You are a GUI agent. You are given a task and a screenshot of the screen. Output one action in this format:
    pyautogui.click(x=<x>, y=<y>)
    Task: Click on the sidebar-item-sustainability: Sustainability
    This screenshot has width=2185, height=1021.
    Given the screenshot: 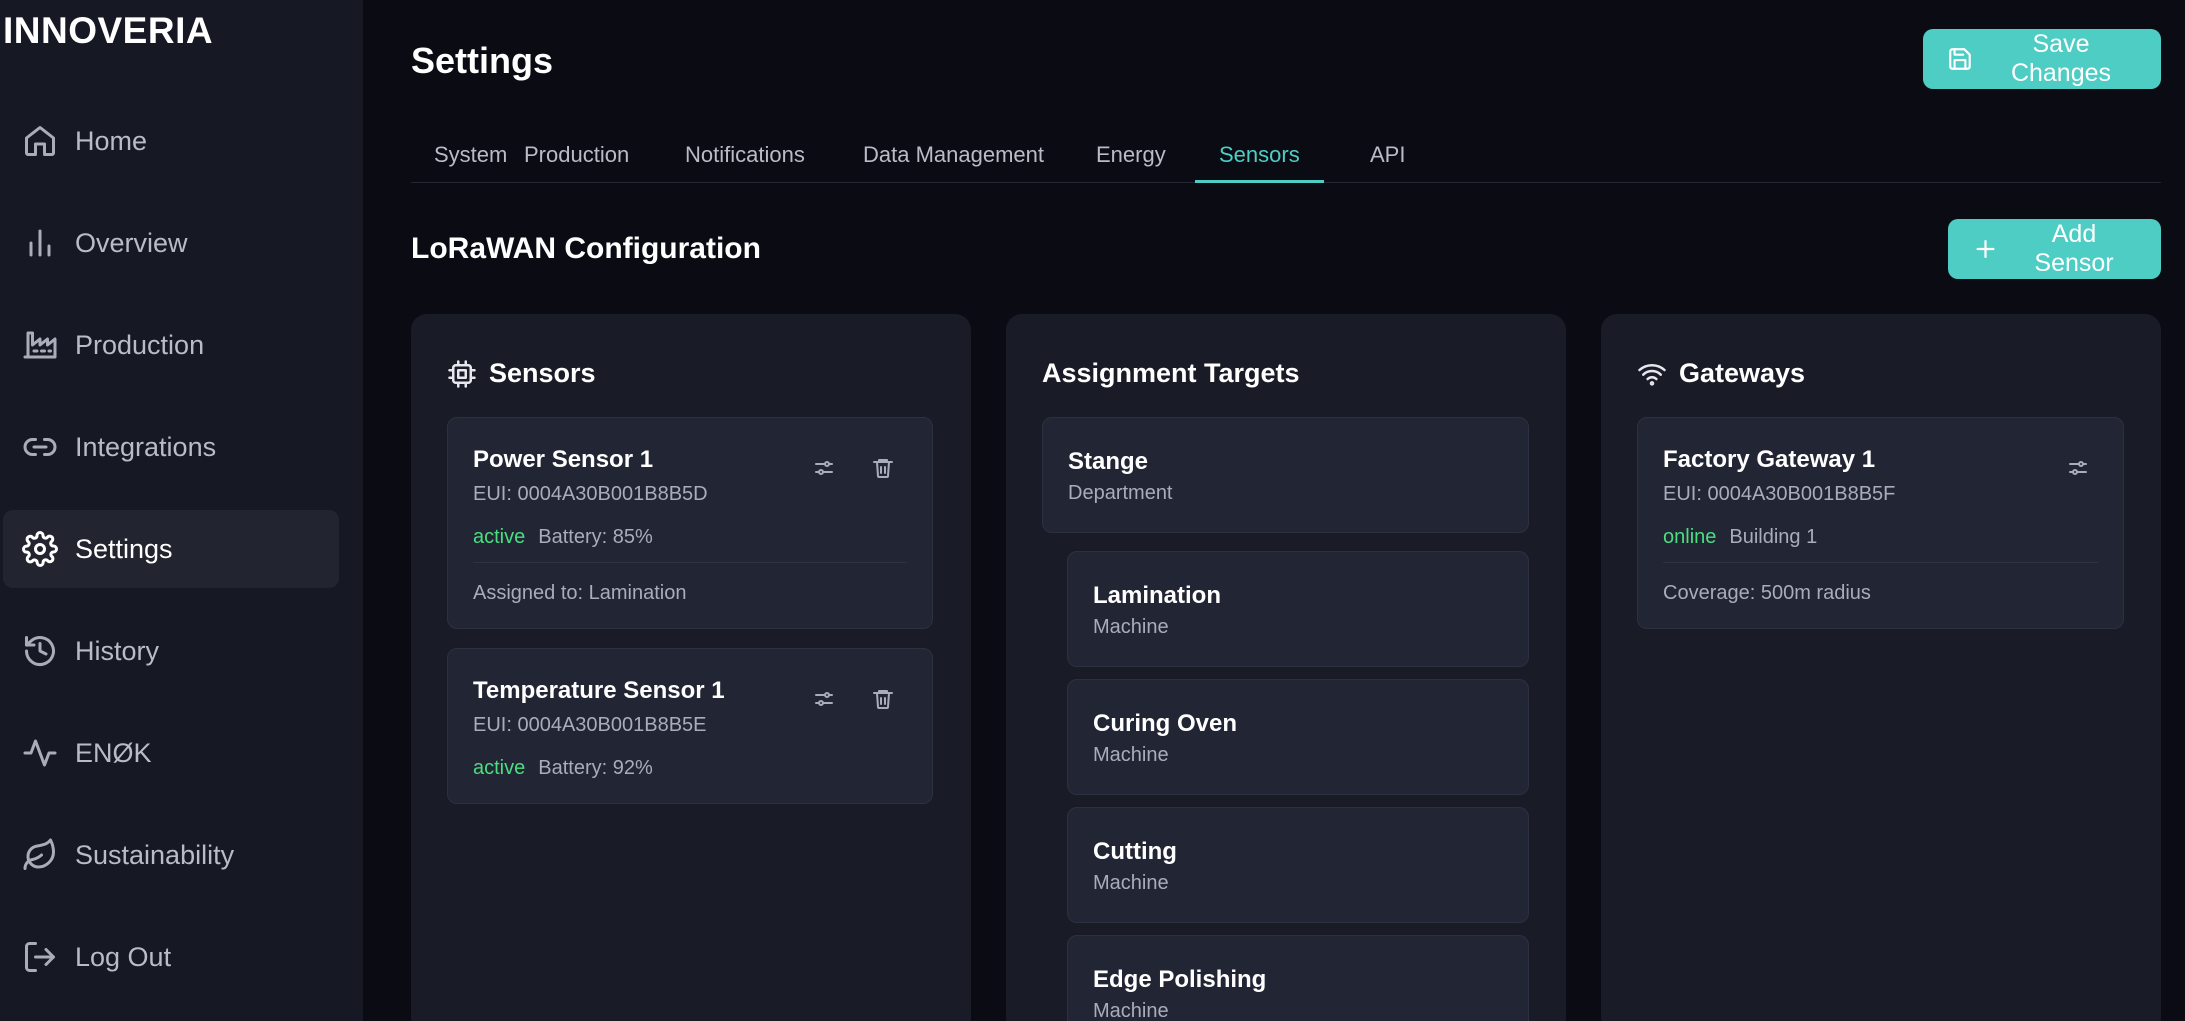 What is the action you would take?
    pyautogui.click(x=171, y=855)
    